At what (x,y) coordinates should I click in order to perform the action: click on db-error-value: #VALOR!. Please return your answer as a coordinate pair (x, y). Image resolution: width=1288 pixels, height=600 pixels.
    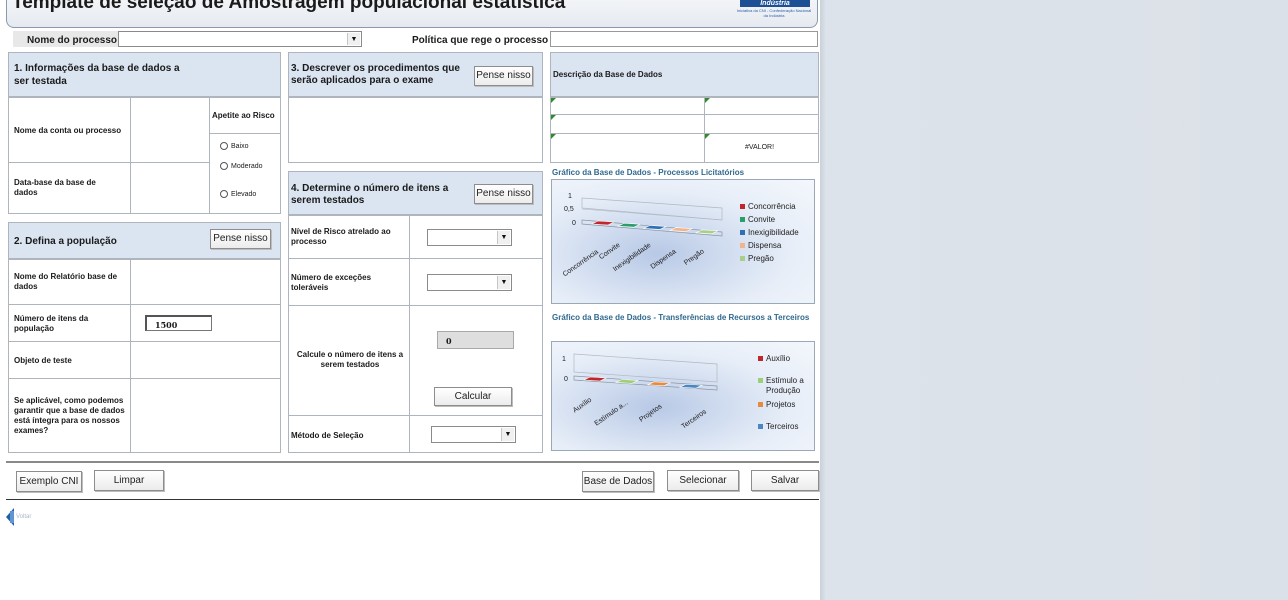
    Looking at the image, I should click on (760, 147).